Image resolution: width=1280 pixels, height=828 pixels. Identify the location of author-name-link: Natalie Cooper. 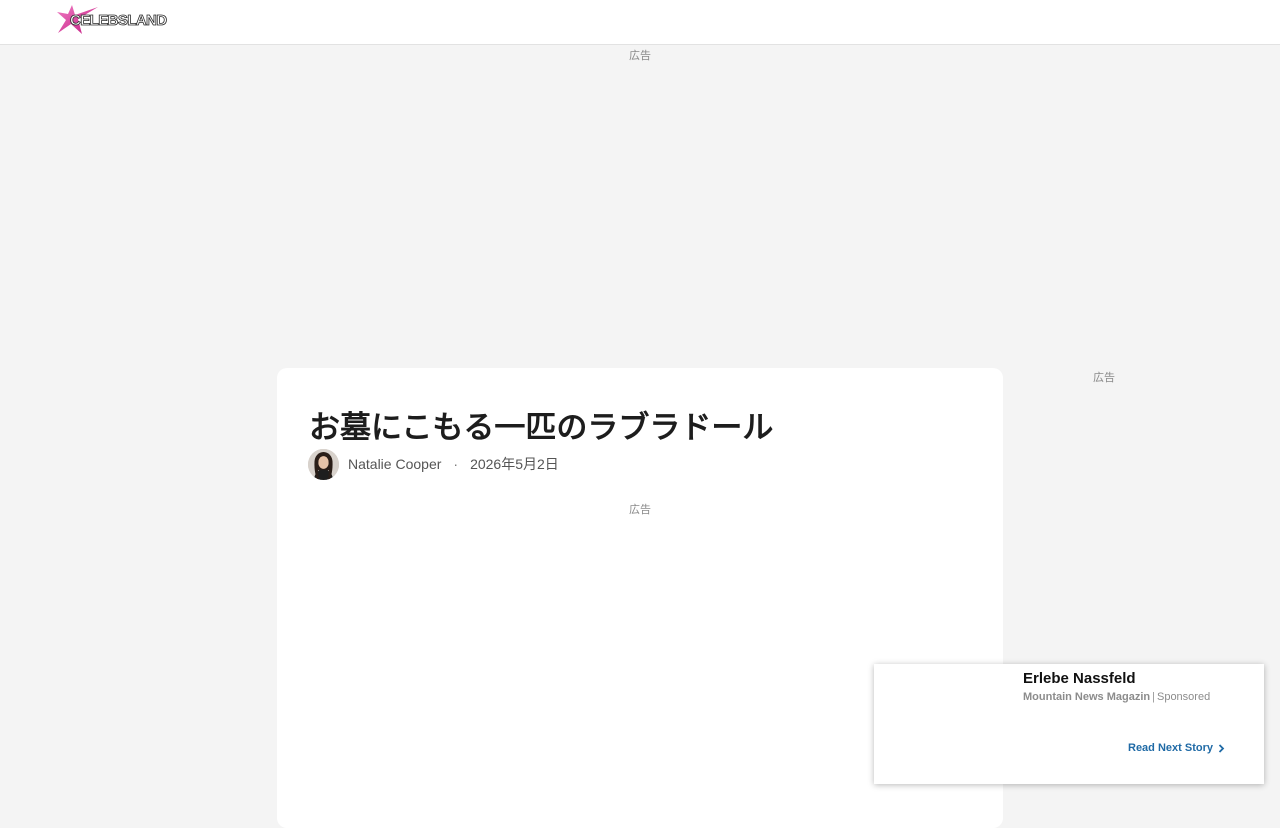
(394, 464).